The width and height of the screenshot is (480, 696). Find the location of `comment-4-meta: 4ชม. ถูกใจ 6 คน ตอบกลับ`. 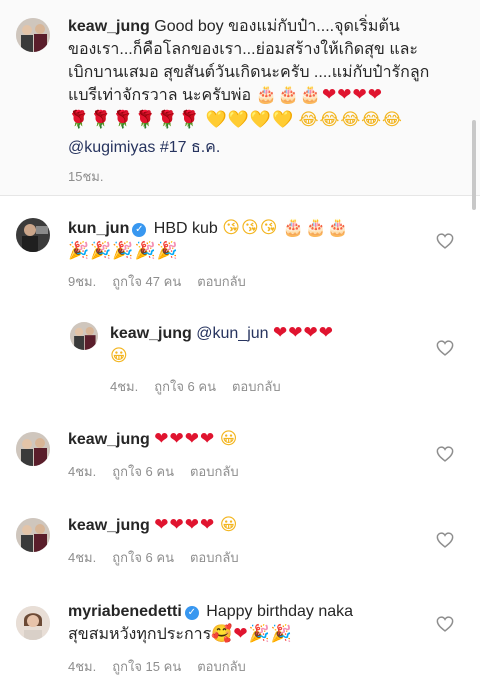

comment-4-meta: 4ชม. ถูกใจ 6 คน ตอบกลับ is located at coordinates (153, 557).